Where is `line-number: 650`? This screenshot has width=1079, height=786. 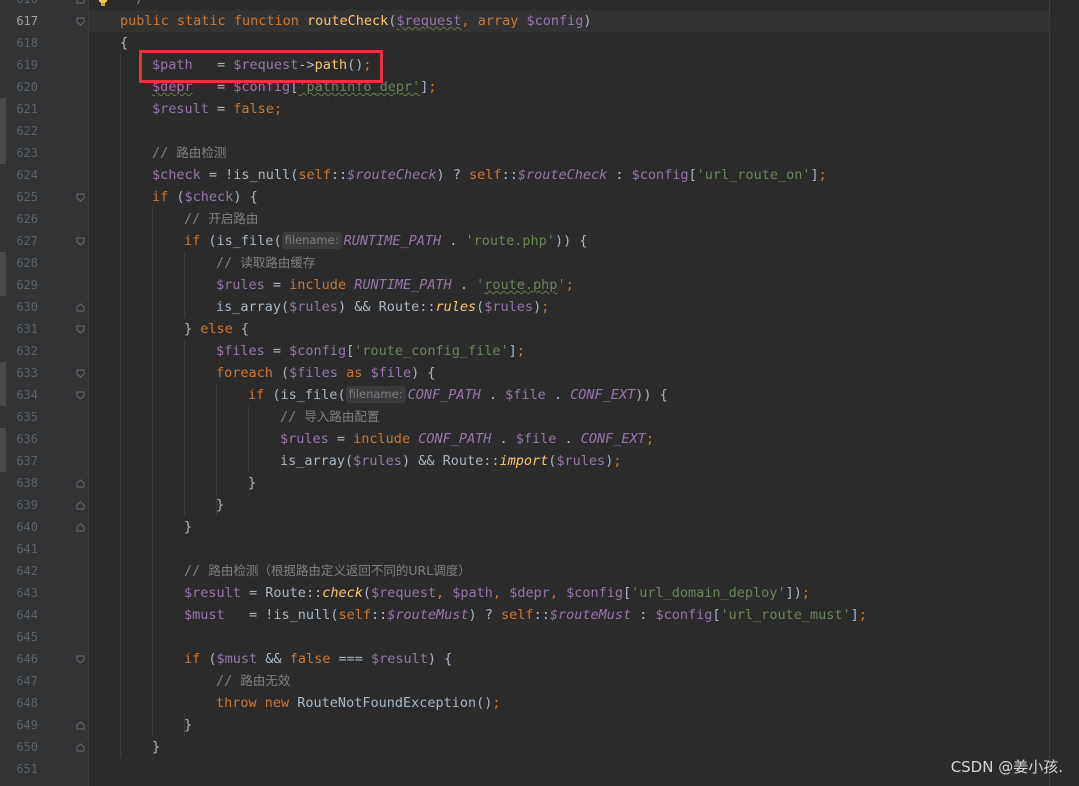
line-number: 650 is located at coordinates (19, 747).